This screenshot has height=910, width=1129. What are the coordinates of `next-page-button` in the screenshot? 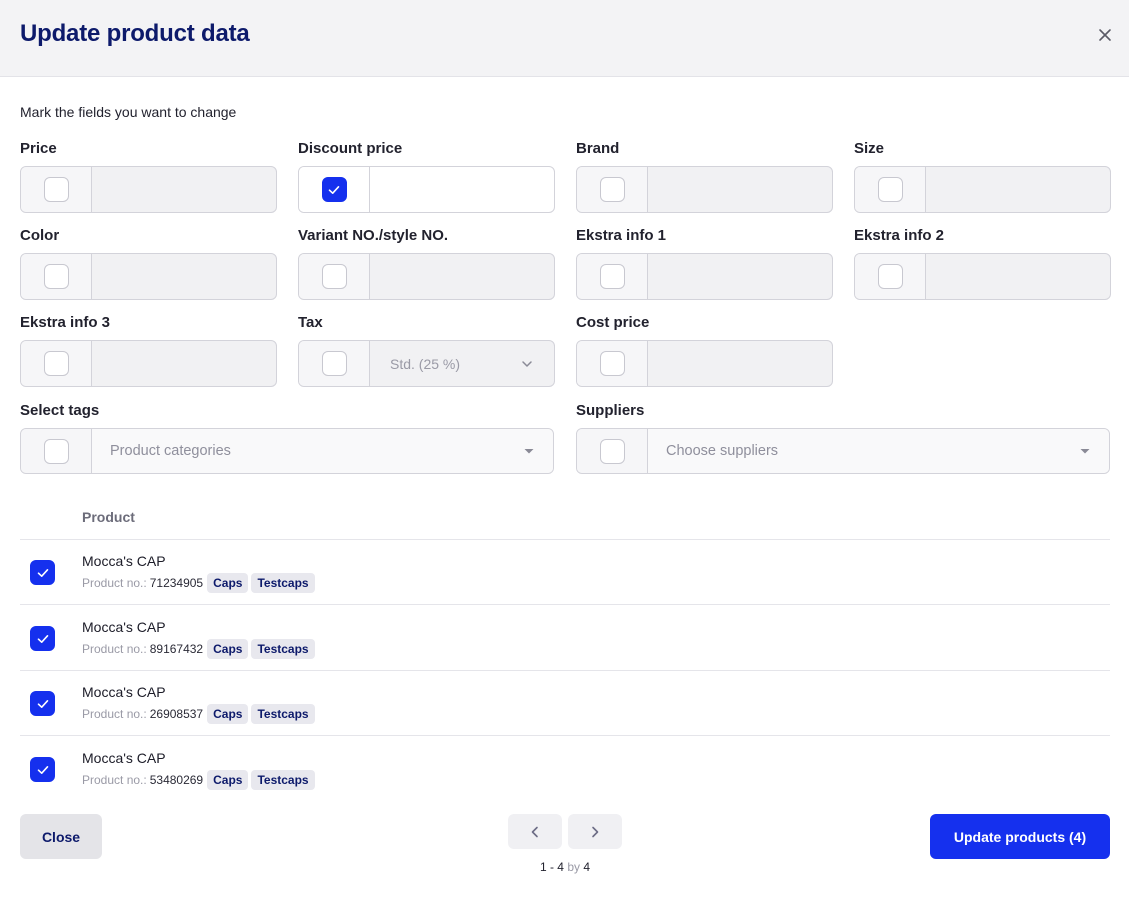 It's located at (595, 831).